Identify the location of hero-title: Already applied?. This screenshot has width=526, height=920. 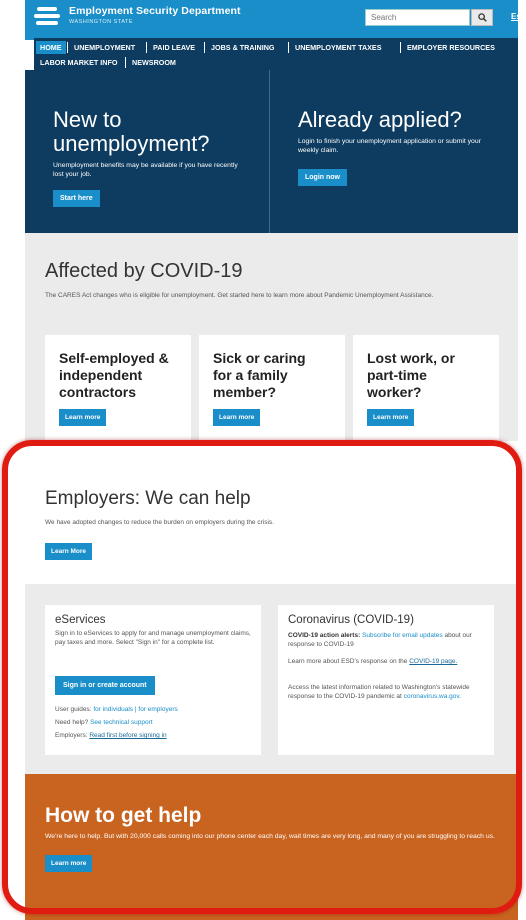
(380, 119).